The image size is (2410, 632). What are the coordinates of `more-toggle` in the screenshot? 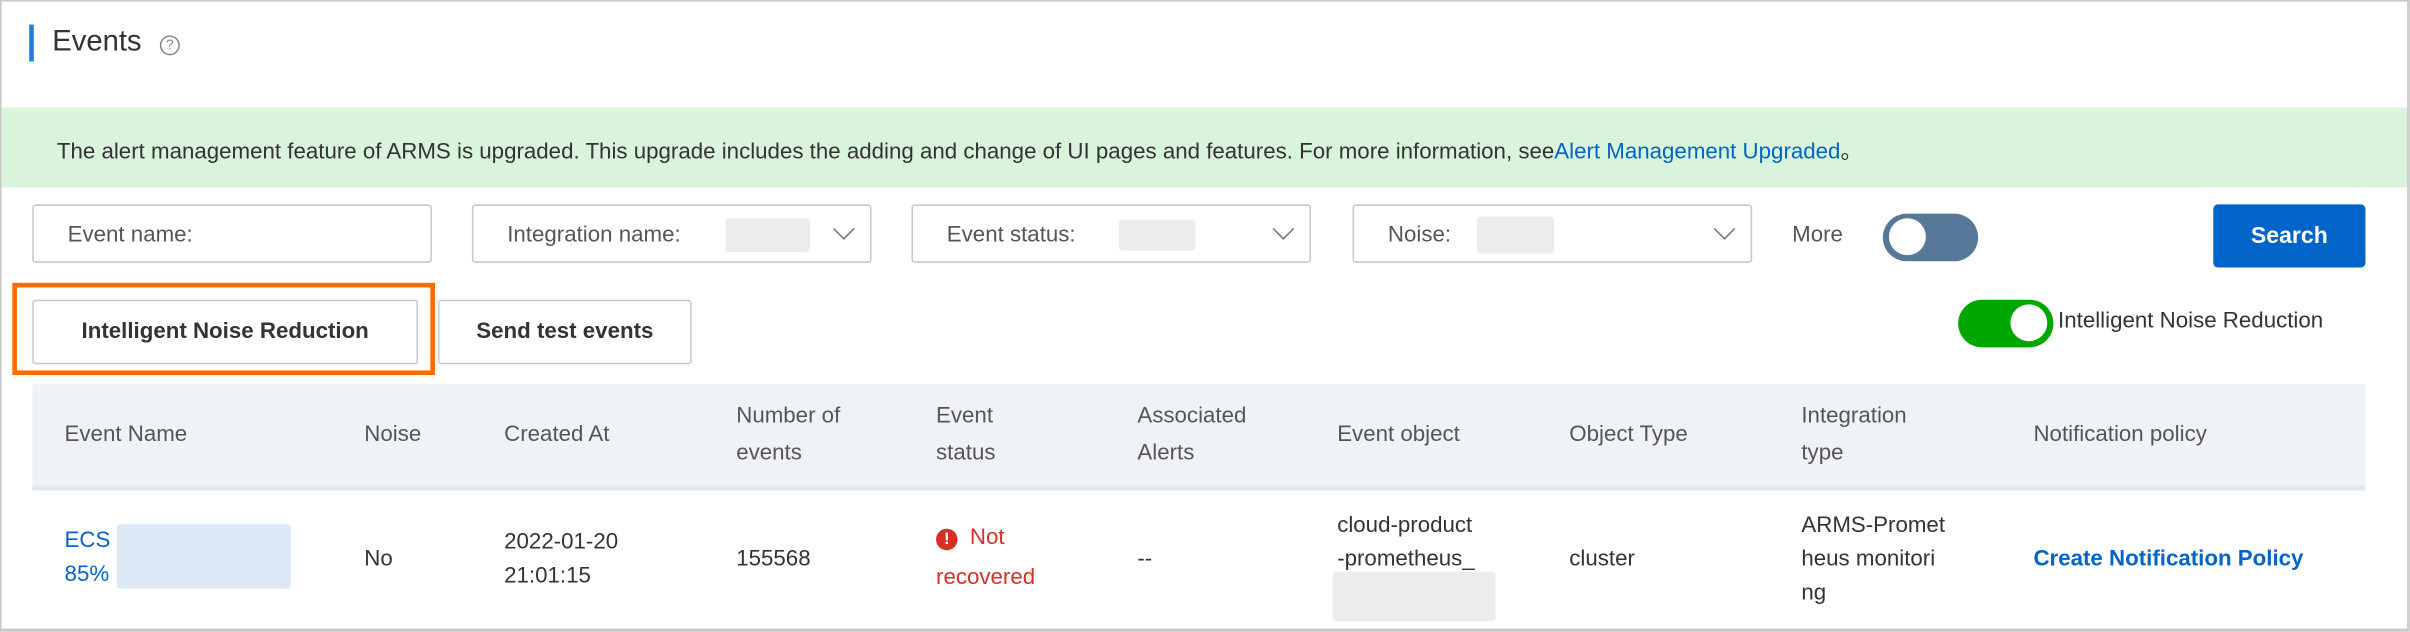 It's located at (1930, 237).